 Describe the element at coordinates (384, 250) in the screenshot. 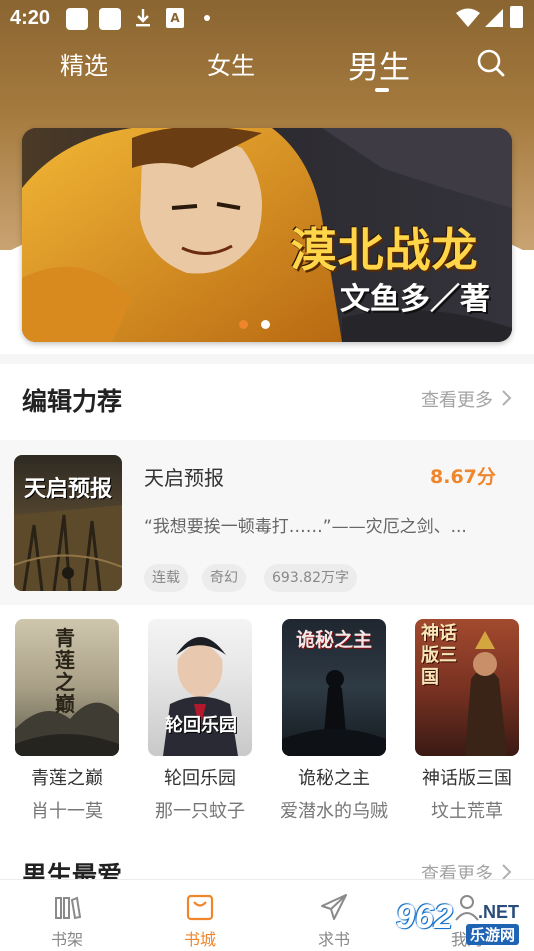

I see `banner-title: 漠北战龙` at that location.